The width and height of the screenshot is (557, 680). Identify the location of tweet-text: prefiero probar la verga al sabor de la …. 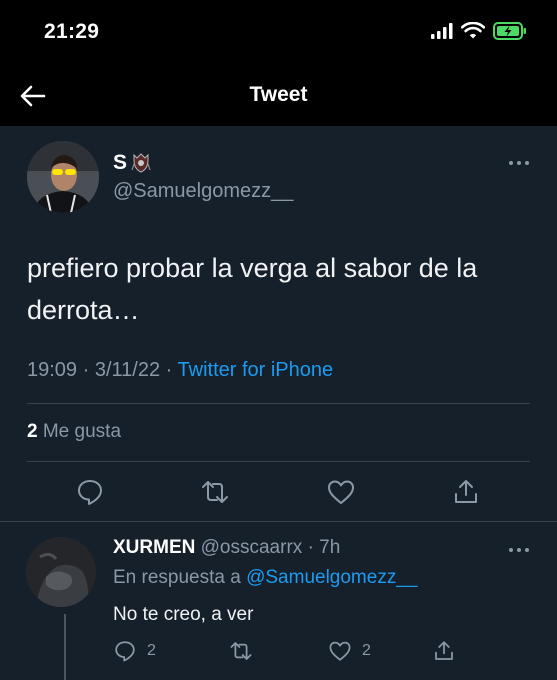
(252, 289).